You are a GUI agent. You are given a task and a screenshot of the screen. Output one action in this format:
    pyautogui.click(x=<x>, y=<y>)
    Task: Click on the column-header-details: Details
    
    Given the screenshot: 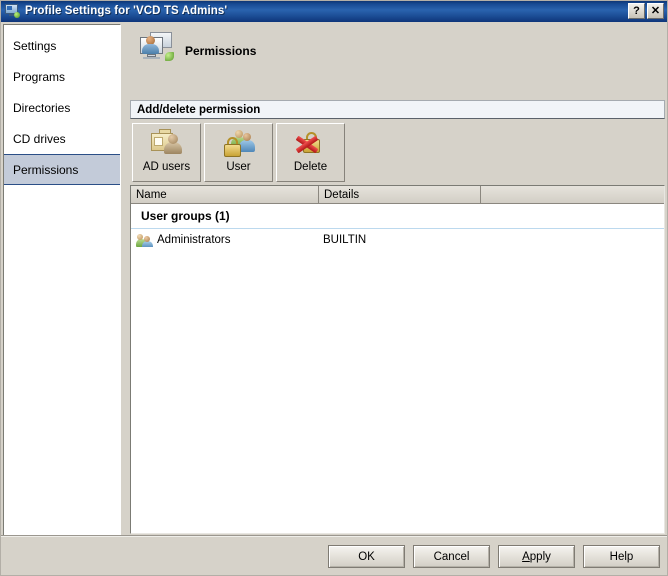 What is the action you would take?
    pyautogui.click(x=400, y=194)
    